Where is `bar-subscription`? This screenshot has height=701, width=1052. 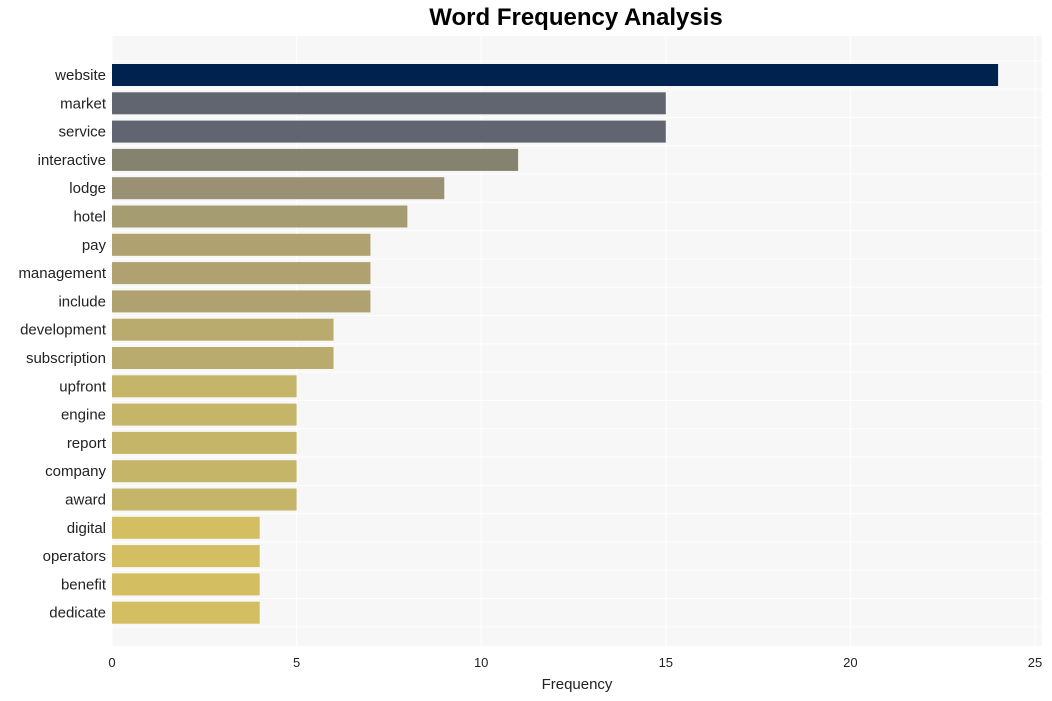
bar-subscription is located at coordinates (223, 358).